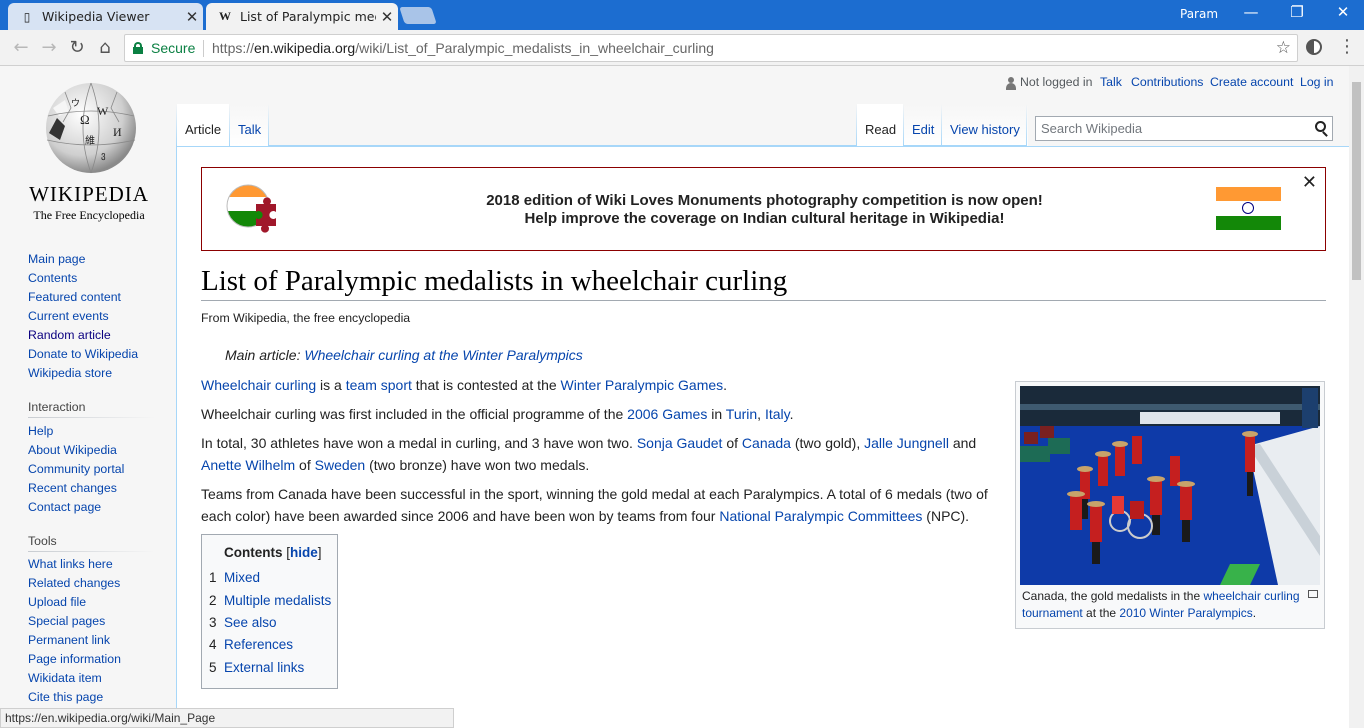 The image size is (1364, 728). What do you see at coordinates (74, 564) in the screenshot?
I see `sidebar-item-what-links-here: What links here` at bounding box center [74, 564].